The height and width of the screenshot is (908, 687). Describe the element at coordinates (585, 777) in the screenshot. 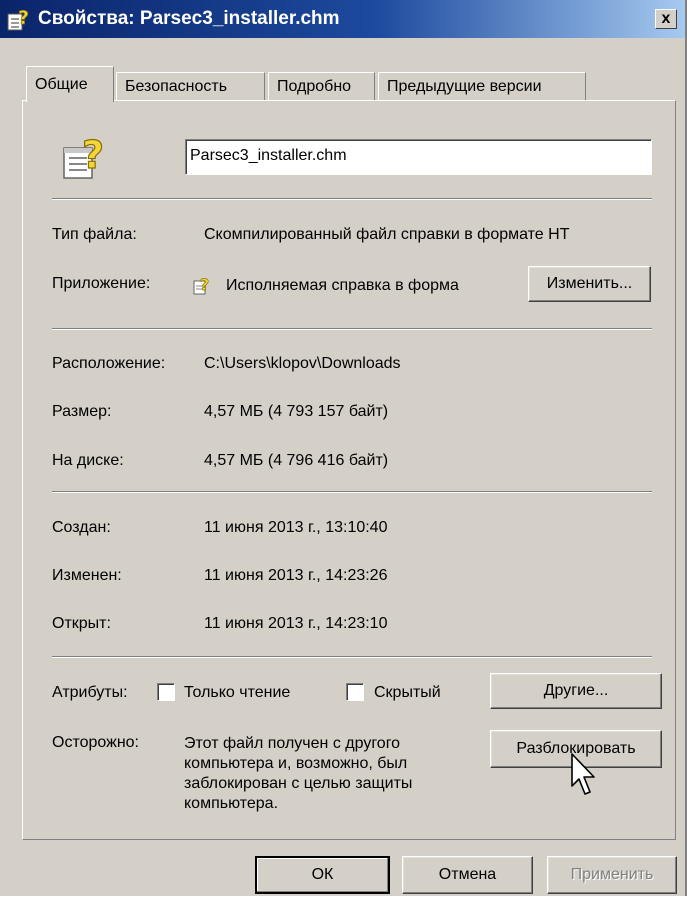

I see `mouse-pointer-icon` at that location.